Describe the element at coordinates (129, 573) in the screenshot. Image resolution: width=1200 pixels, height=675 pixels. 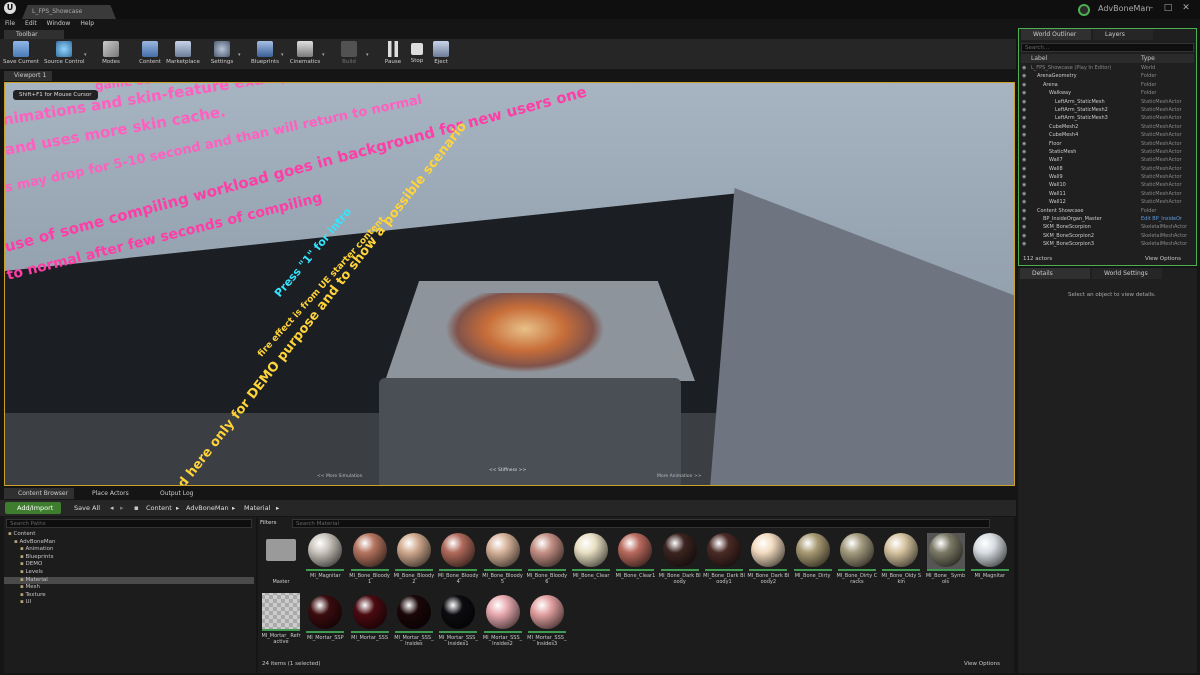
I see `folder-tree-item: ▪ Levels` at that location.